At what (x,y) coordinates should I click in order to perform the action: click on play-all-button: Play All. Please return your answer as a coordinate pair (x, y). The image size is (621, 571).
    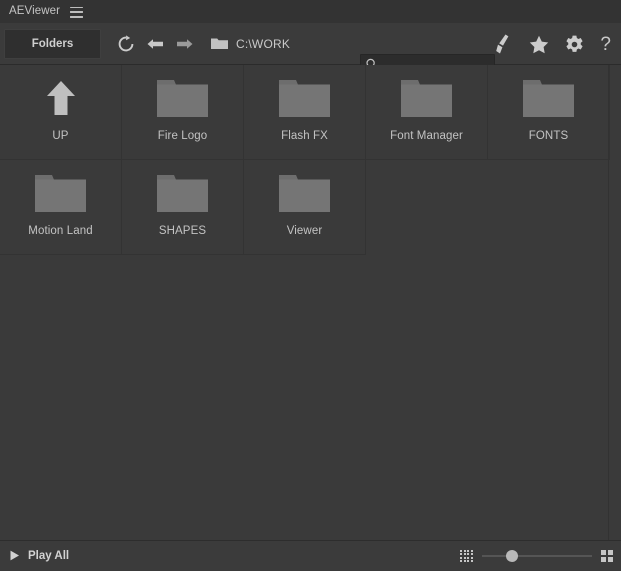
    Looking at the image, I should click on (39, 556).